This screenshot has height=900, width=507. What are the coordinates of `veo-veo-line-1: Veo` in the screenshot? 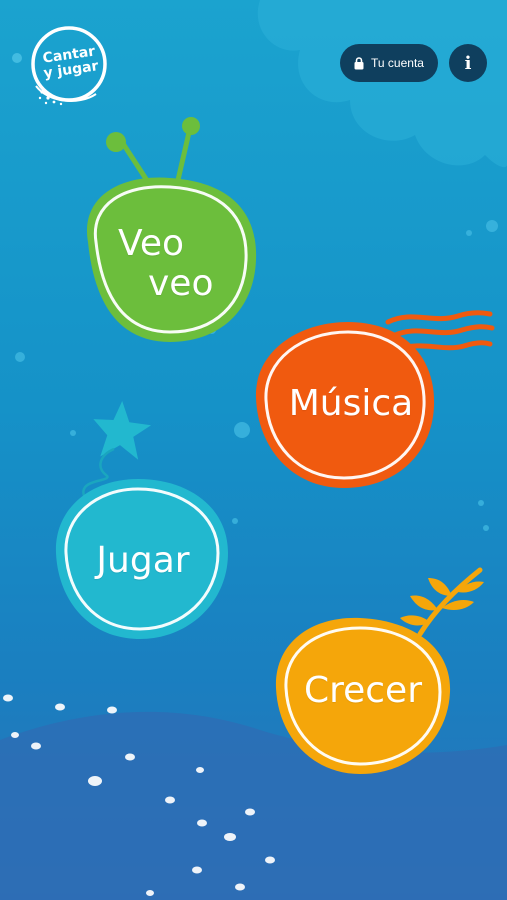 It's located at (151, 243).